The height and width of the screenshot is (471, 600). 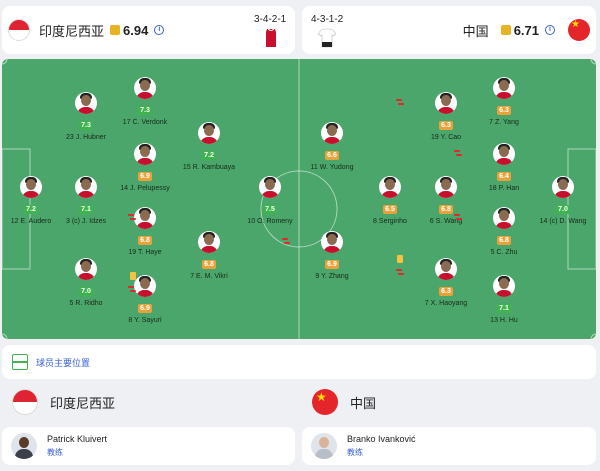 What do you see at coordinates (504, 176) in the screenshot?
I see `player-rating: 6.4` at bounding box center [504, 176].